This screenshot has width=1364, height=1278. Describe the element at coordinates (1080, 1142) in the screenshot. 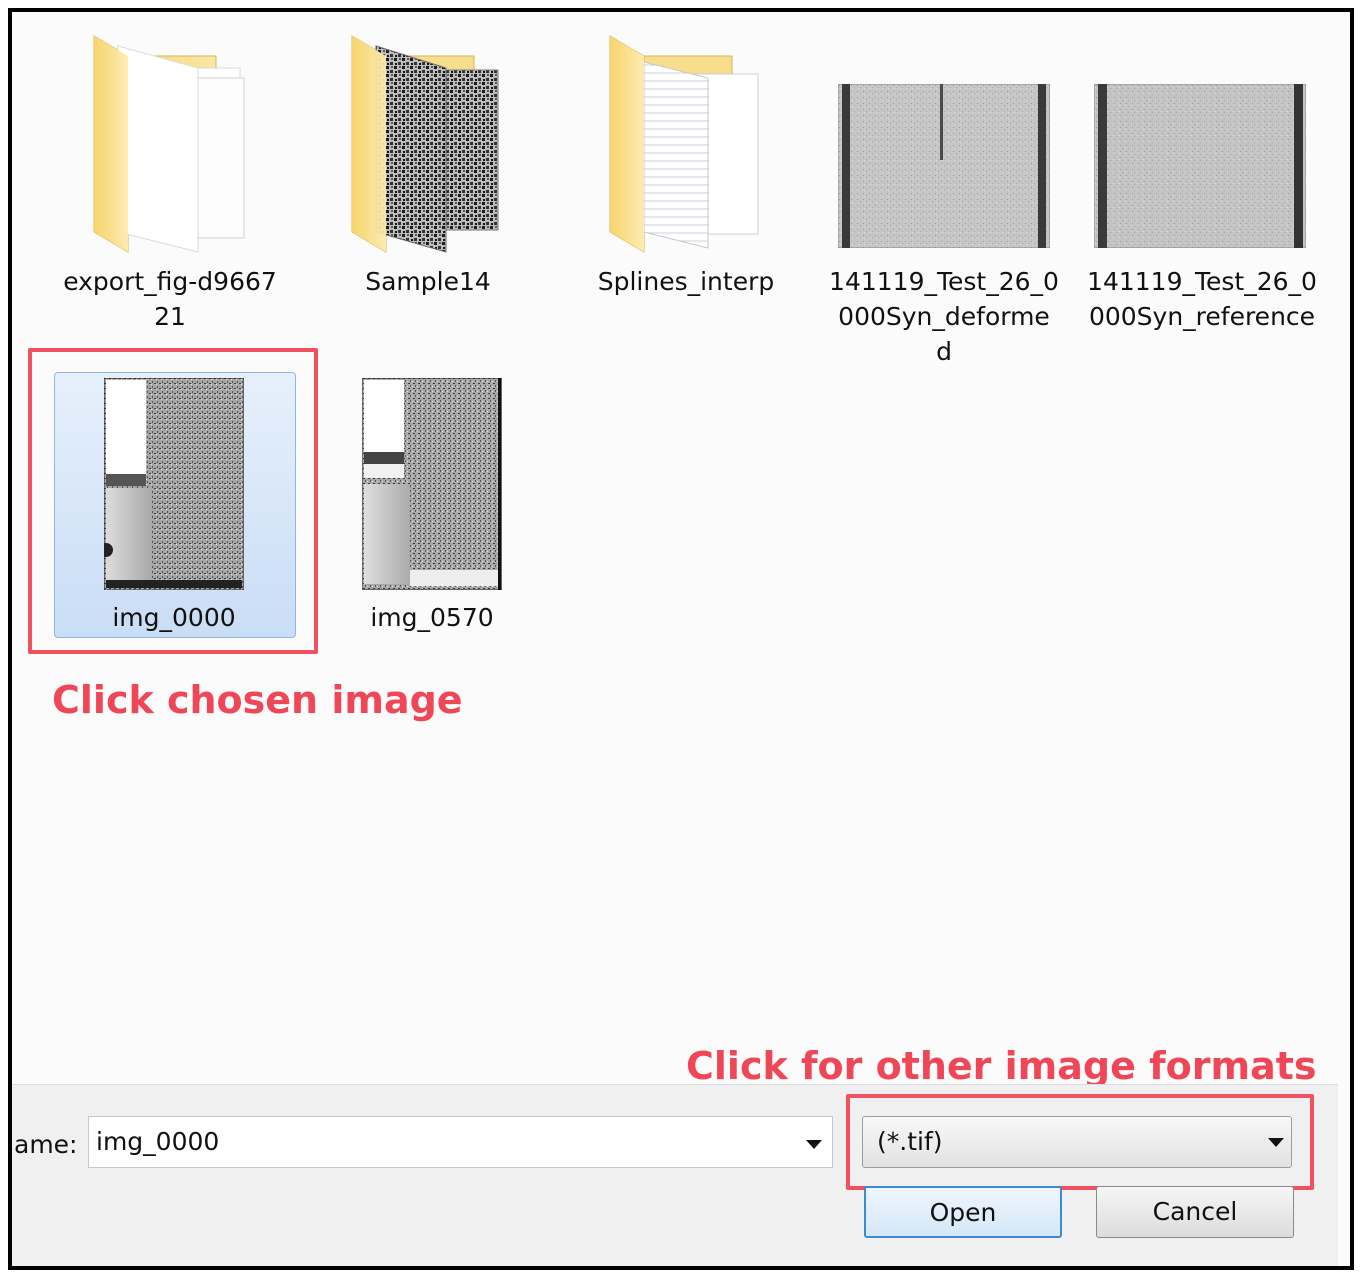

I see `annotation-box-formats` at that location.